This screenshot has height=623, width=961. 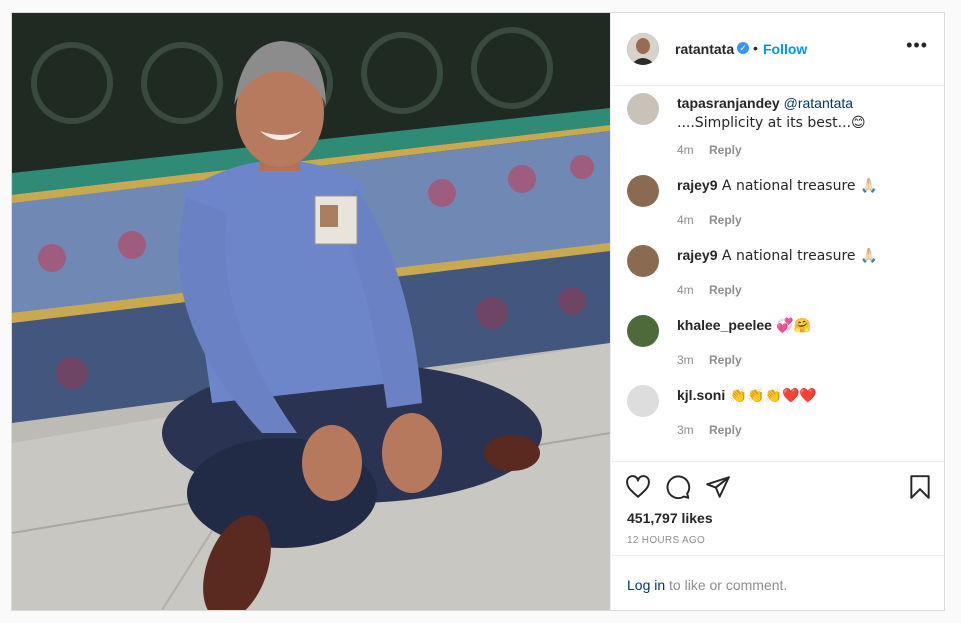 I want to click on comment-text: khalee_peelee 💞🤗, so click(x=803, y=325).